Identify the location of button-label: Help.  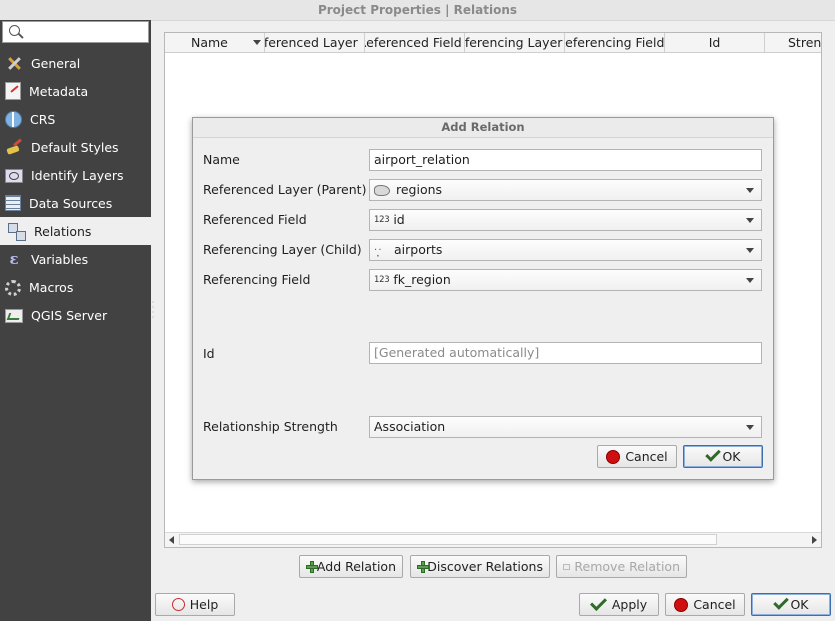
(204, 604).